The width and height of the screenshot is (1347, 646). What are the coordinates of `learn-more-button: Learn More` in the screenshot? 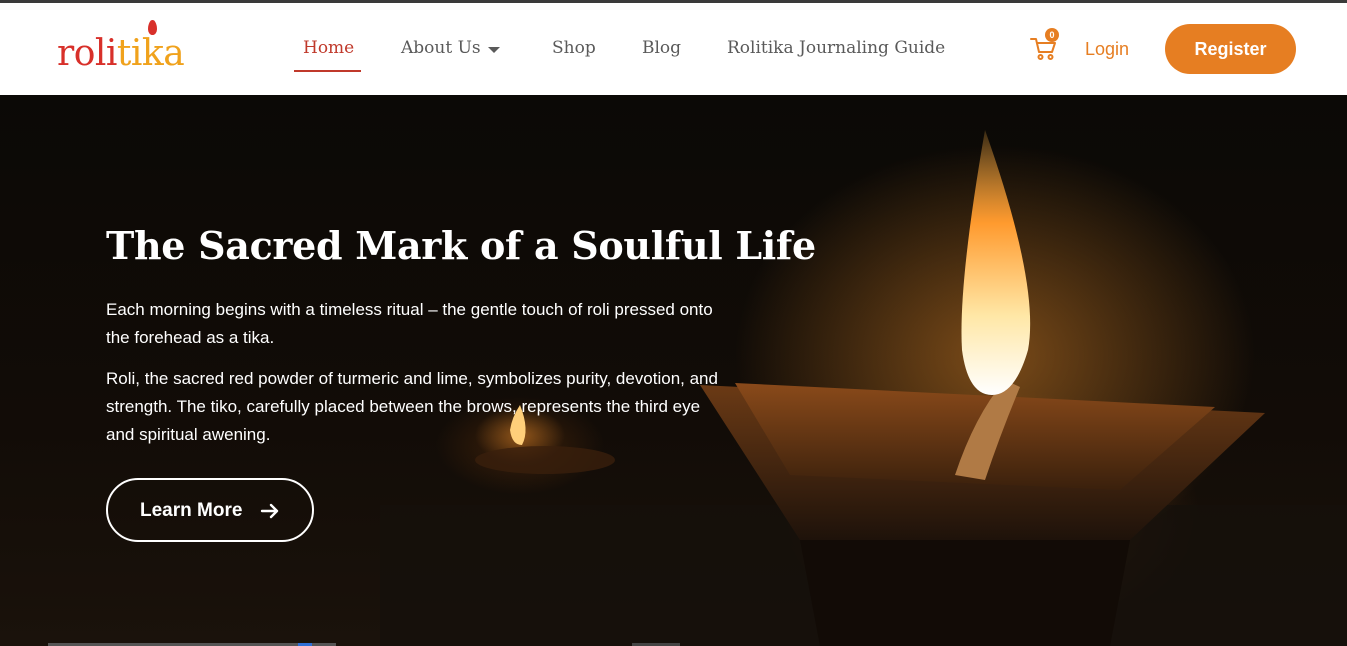 It's located at (210, 510).